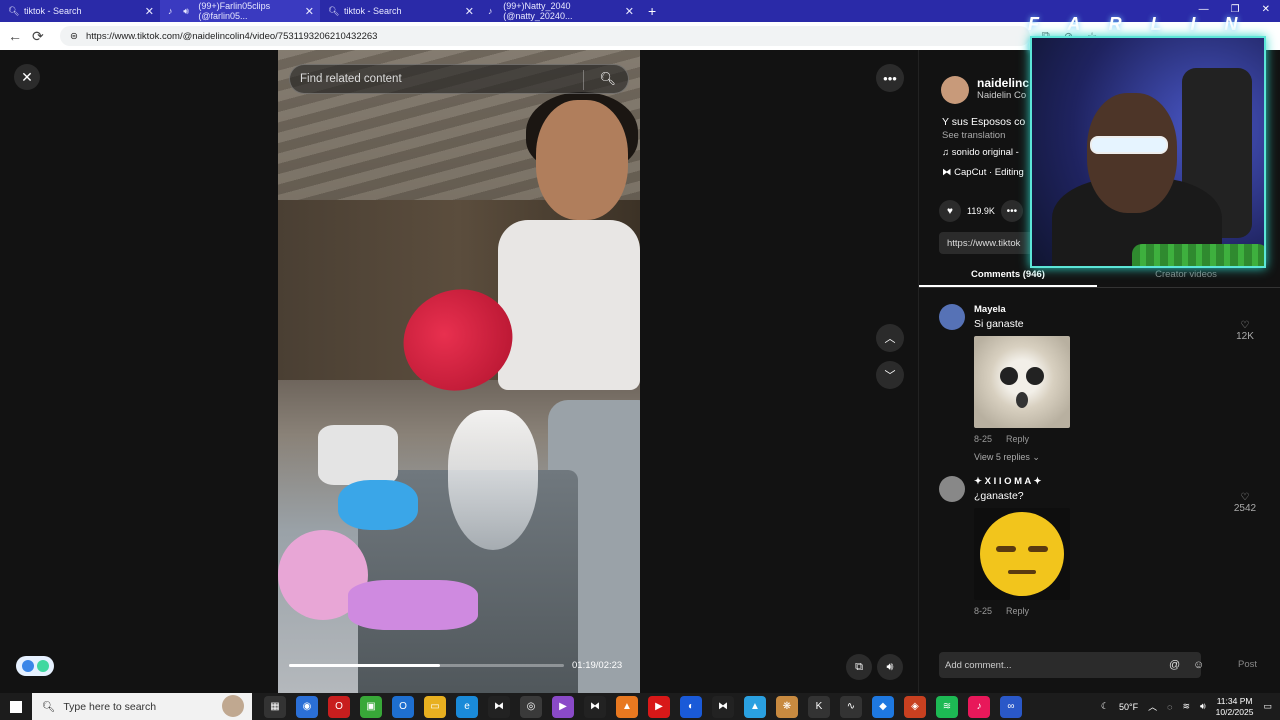 This screenshot has height=720, width=1280. I want to click on close-video-button: ✕, so click(27, 77).